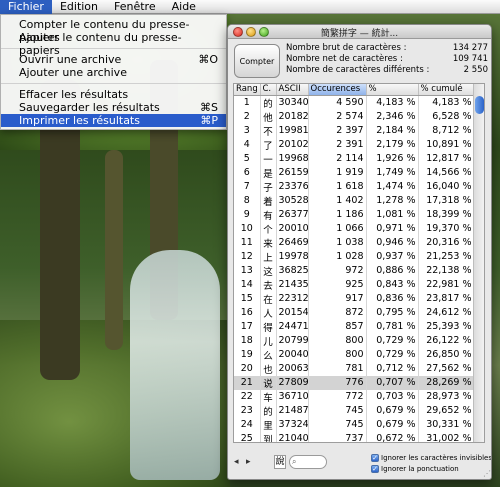 This screenshot has height=487, width=500. Describe the element at coordinates (113, 94) in the screenshot. I see `menu-item-clear-results: Effacer les résultats` at that location.